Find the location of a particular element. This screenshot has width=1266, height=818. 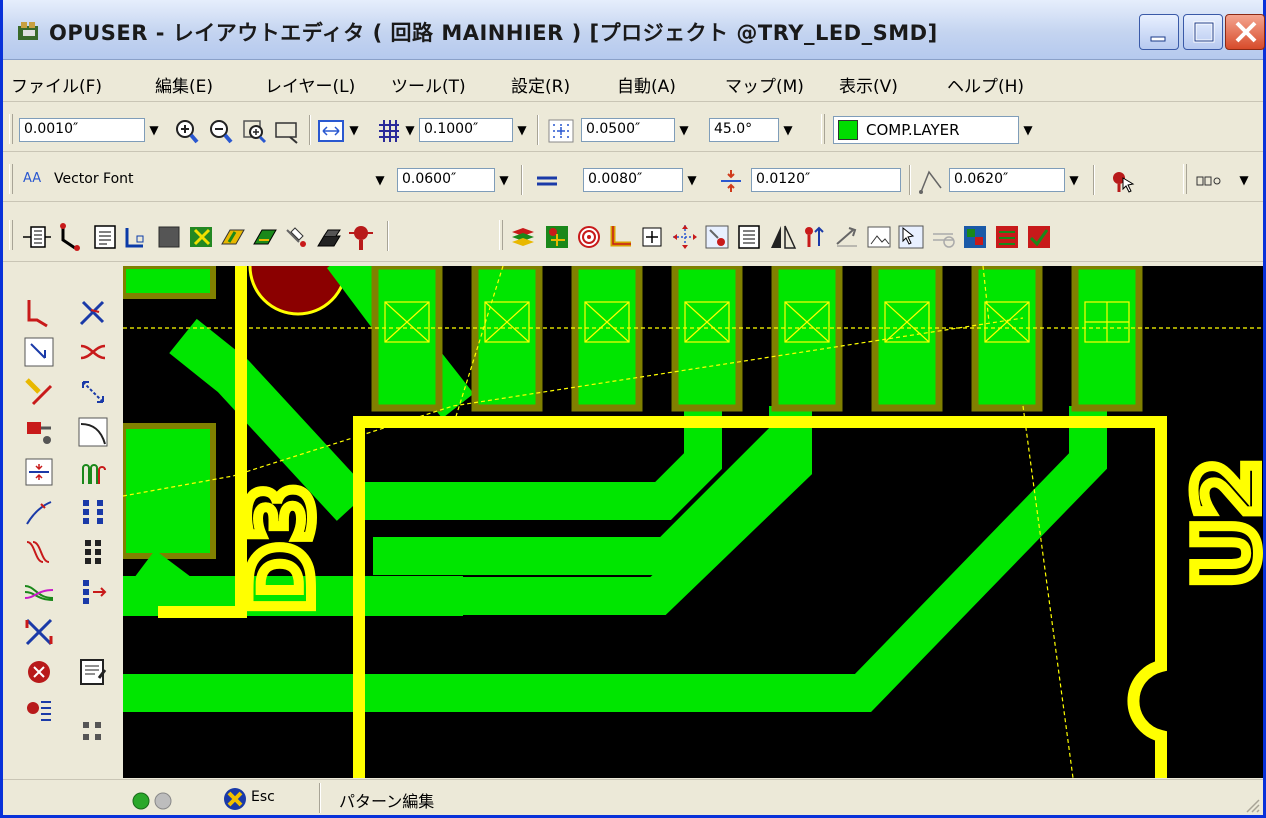

corner-icon is located at coordinates (621, 237).